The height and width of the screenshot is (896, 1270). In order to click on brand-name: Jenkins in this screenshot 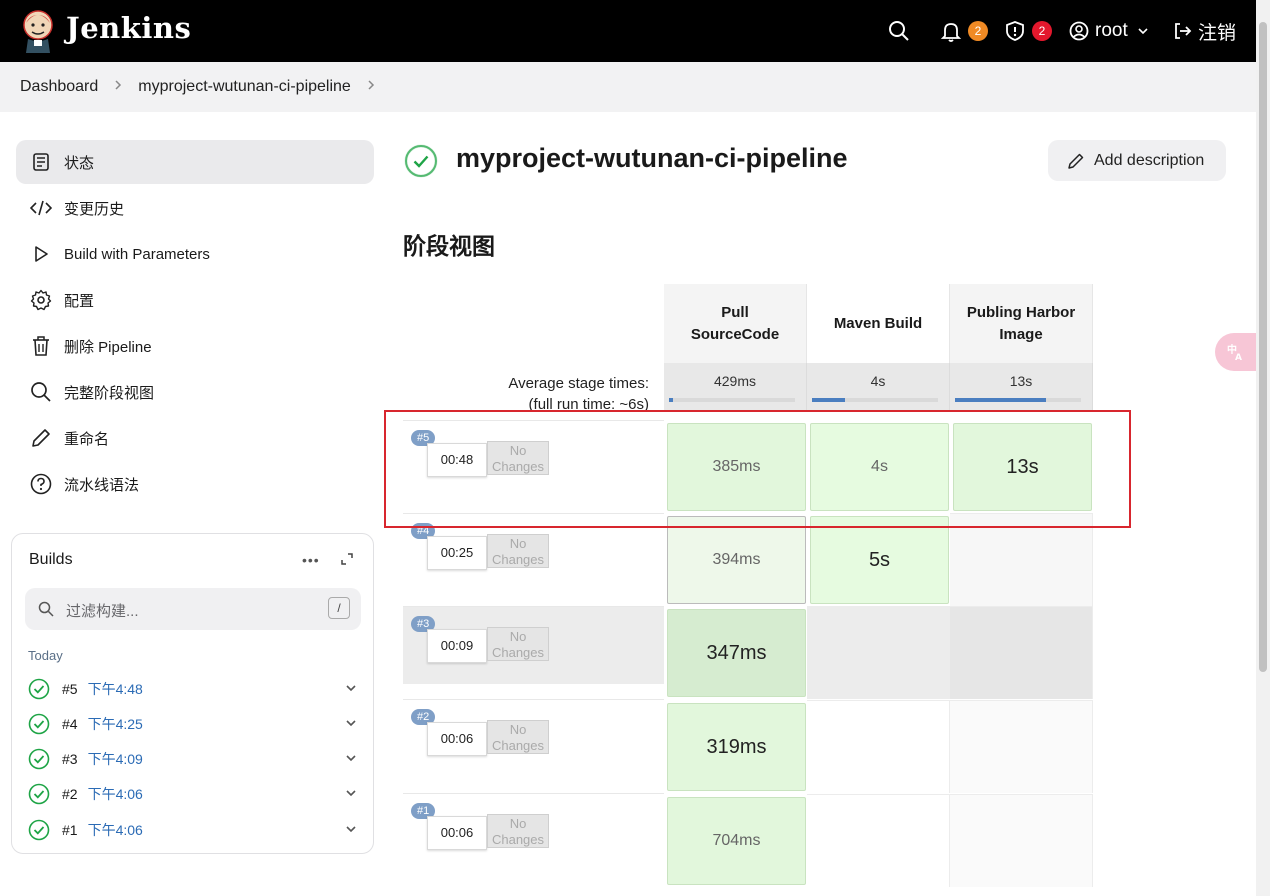, I will do `click(128, 28)`.